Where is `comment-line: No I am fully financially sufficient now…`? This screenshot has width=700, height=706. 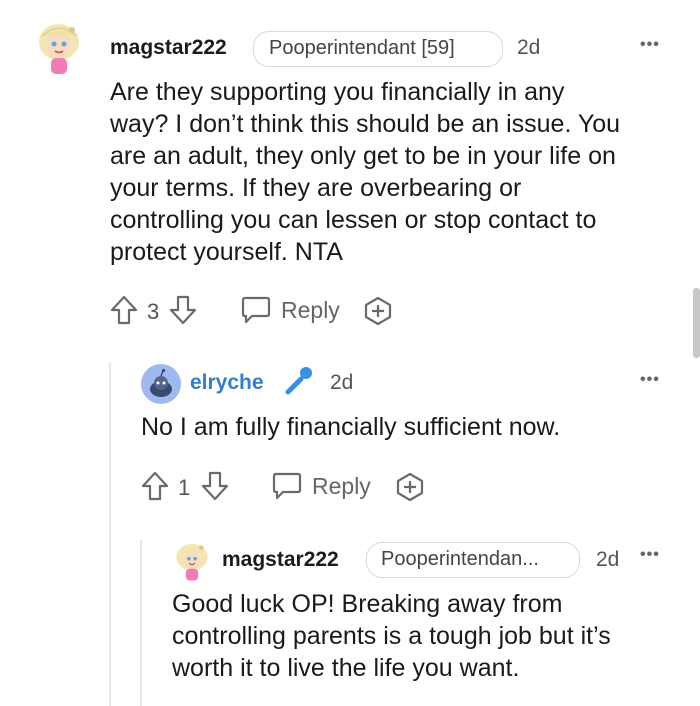
comment-line: No I am fully financially sufficient now… is located at coordinates (351, 427).